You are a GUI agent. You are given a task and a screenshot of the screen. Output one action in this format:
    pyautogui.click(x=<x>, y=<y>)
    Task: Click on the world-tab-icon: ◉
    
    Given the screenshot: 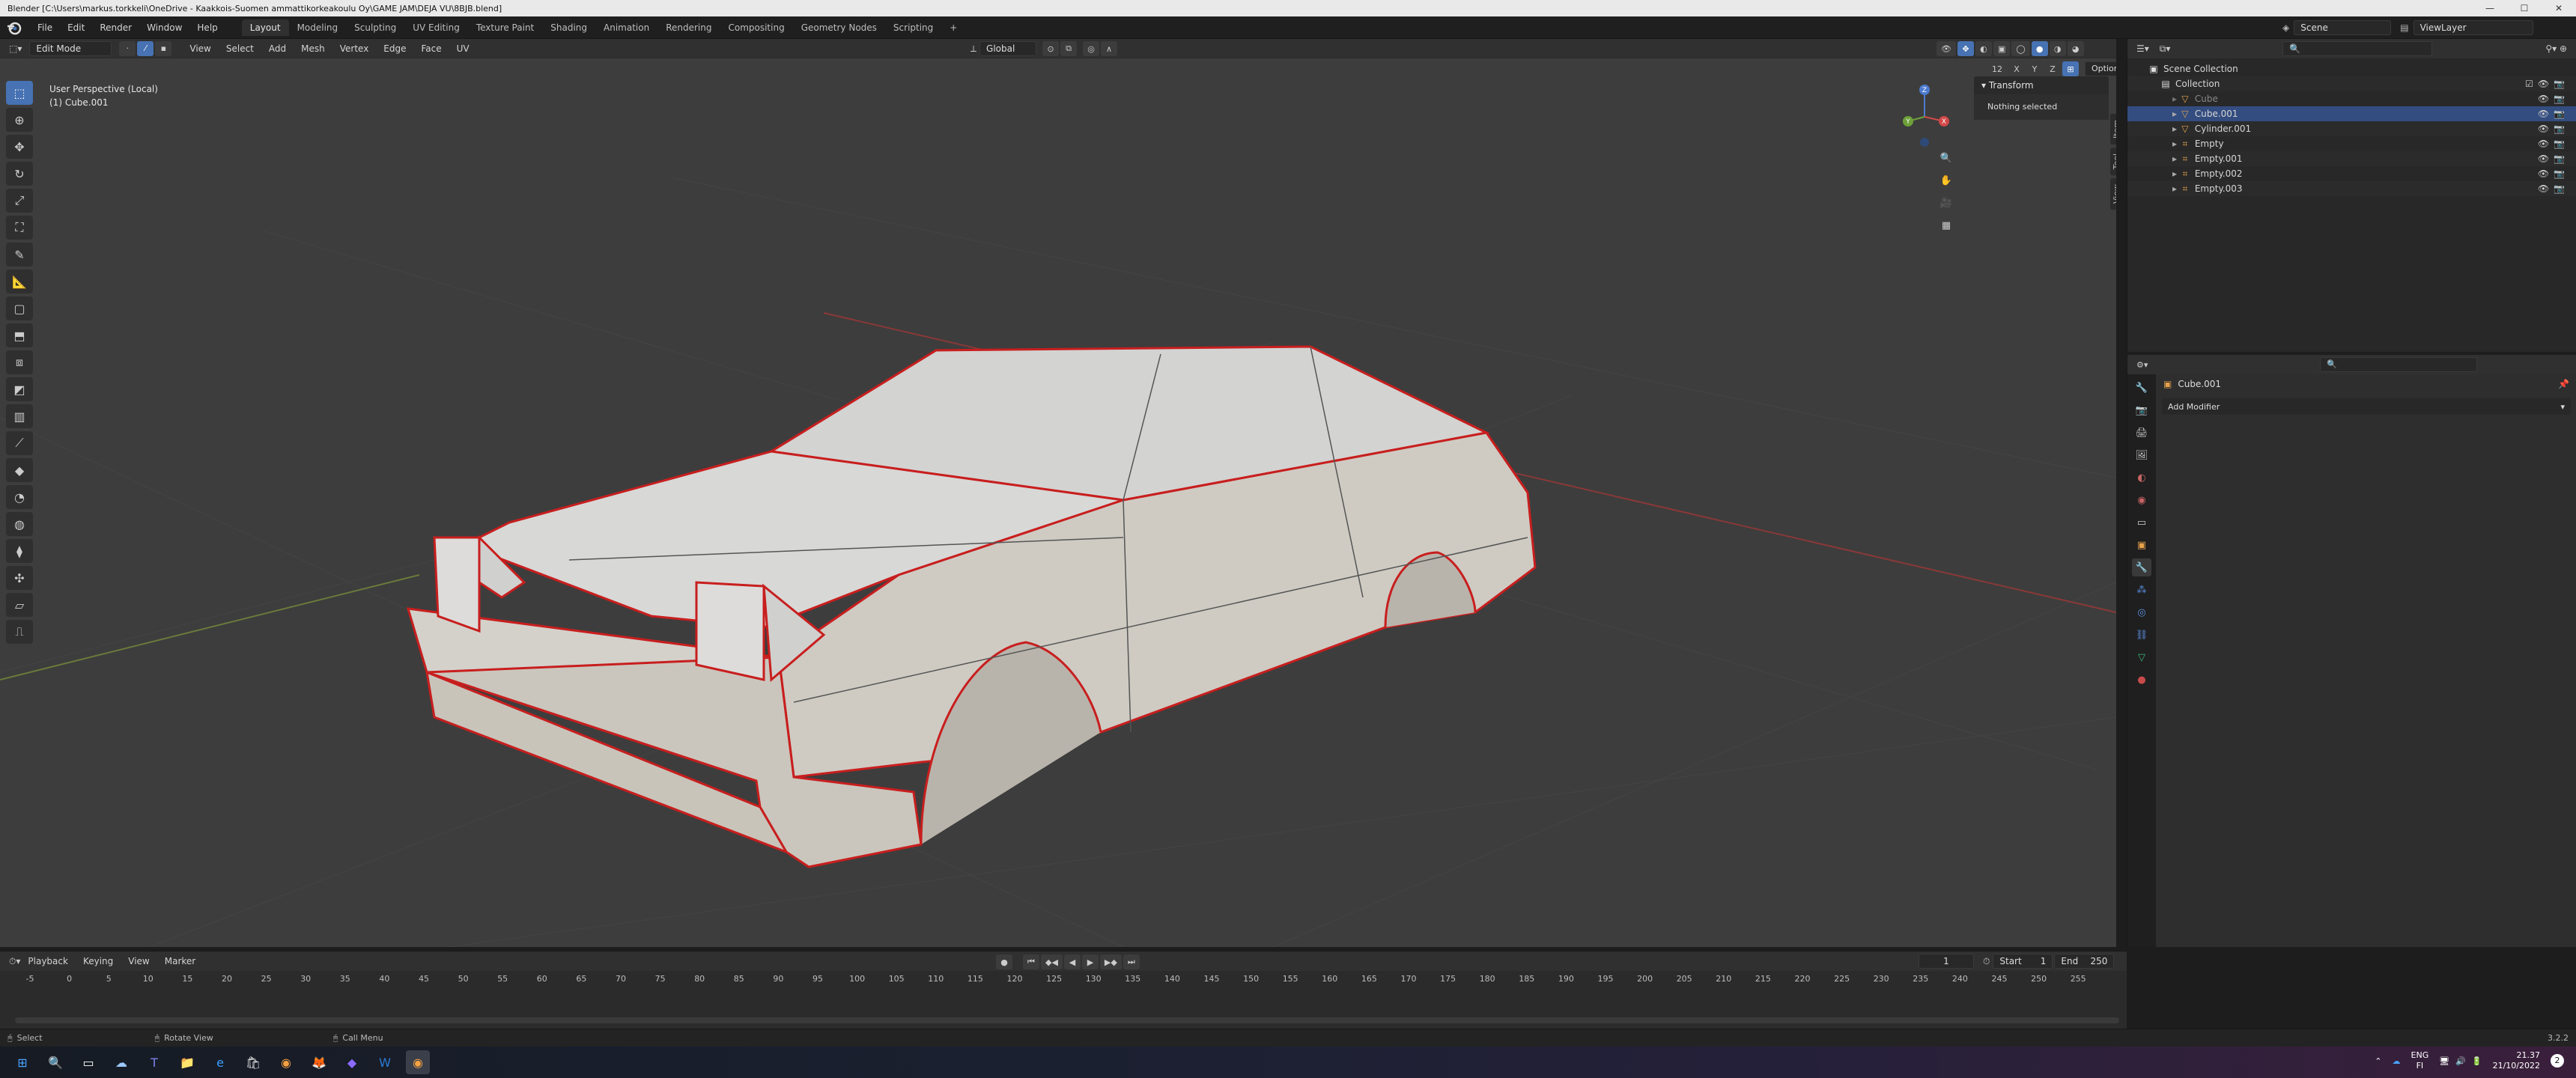 What is the action you would take?
    pyautogui.click(x=2141, y=500)
    